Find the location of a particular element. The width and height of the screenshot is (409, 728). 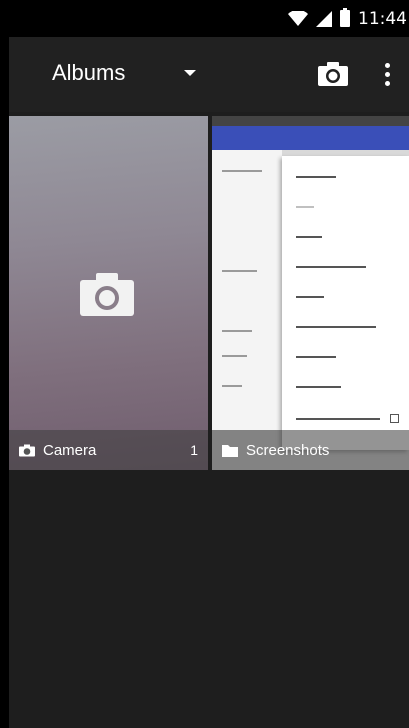

more-options-button is located at coordinates (387, 74).